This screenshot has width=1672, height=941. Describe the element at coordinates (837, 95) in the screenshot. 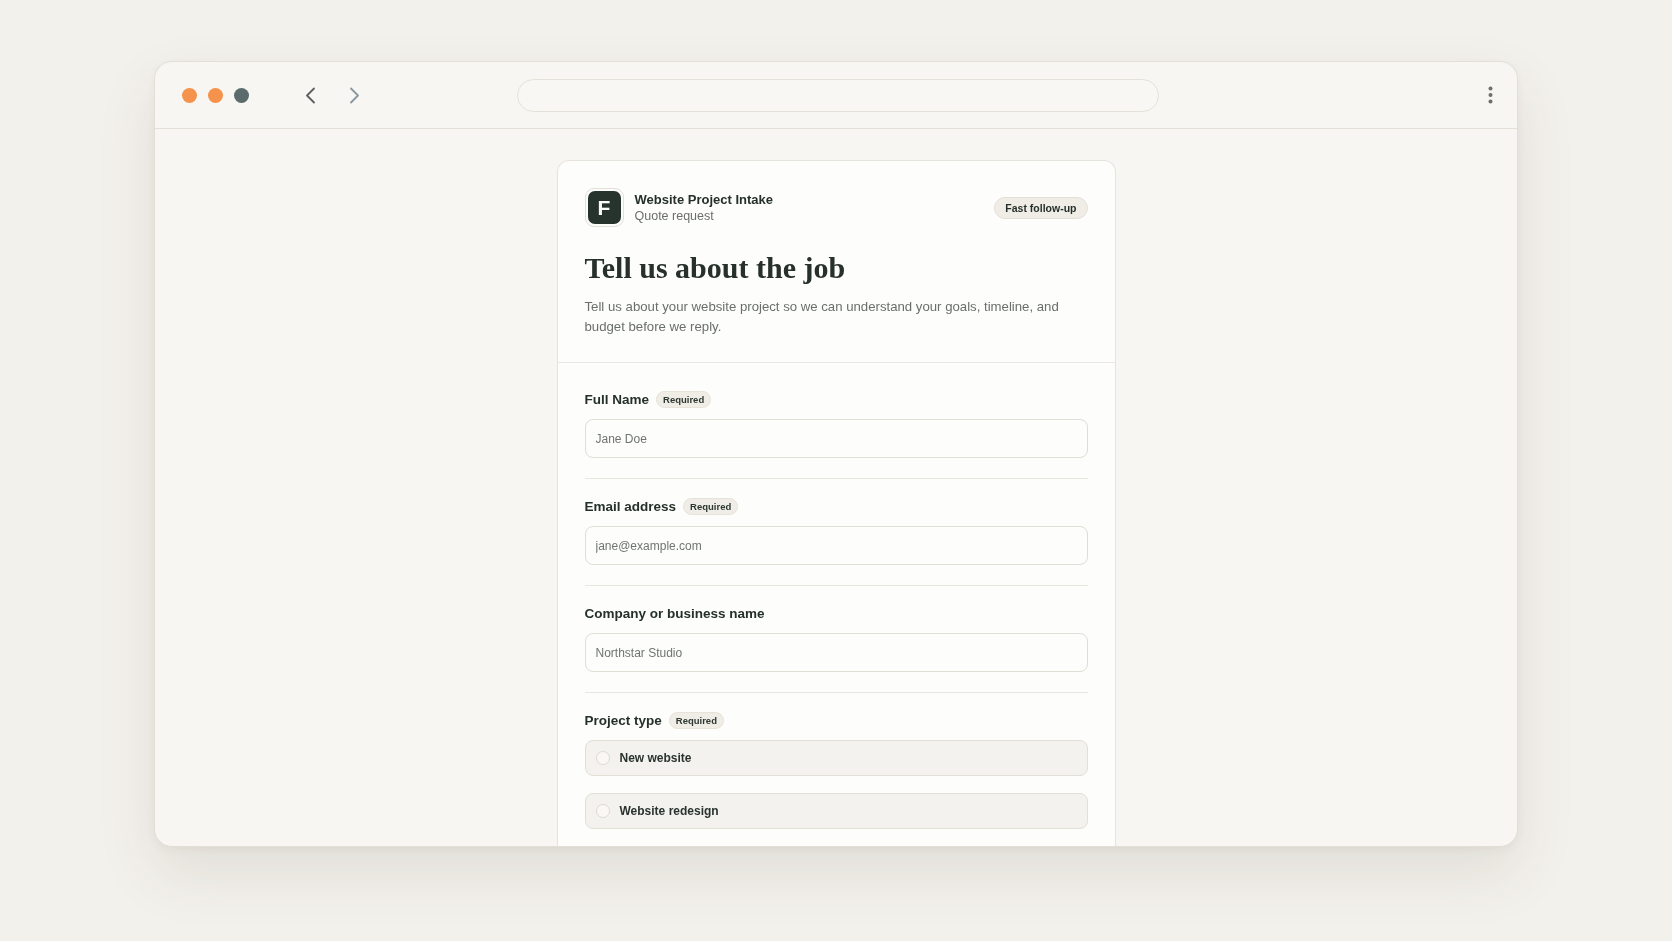

I see `address-bar` at that location.